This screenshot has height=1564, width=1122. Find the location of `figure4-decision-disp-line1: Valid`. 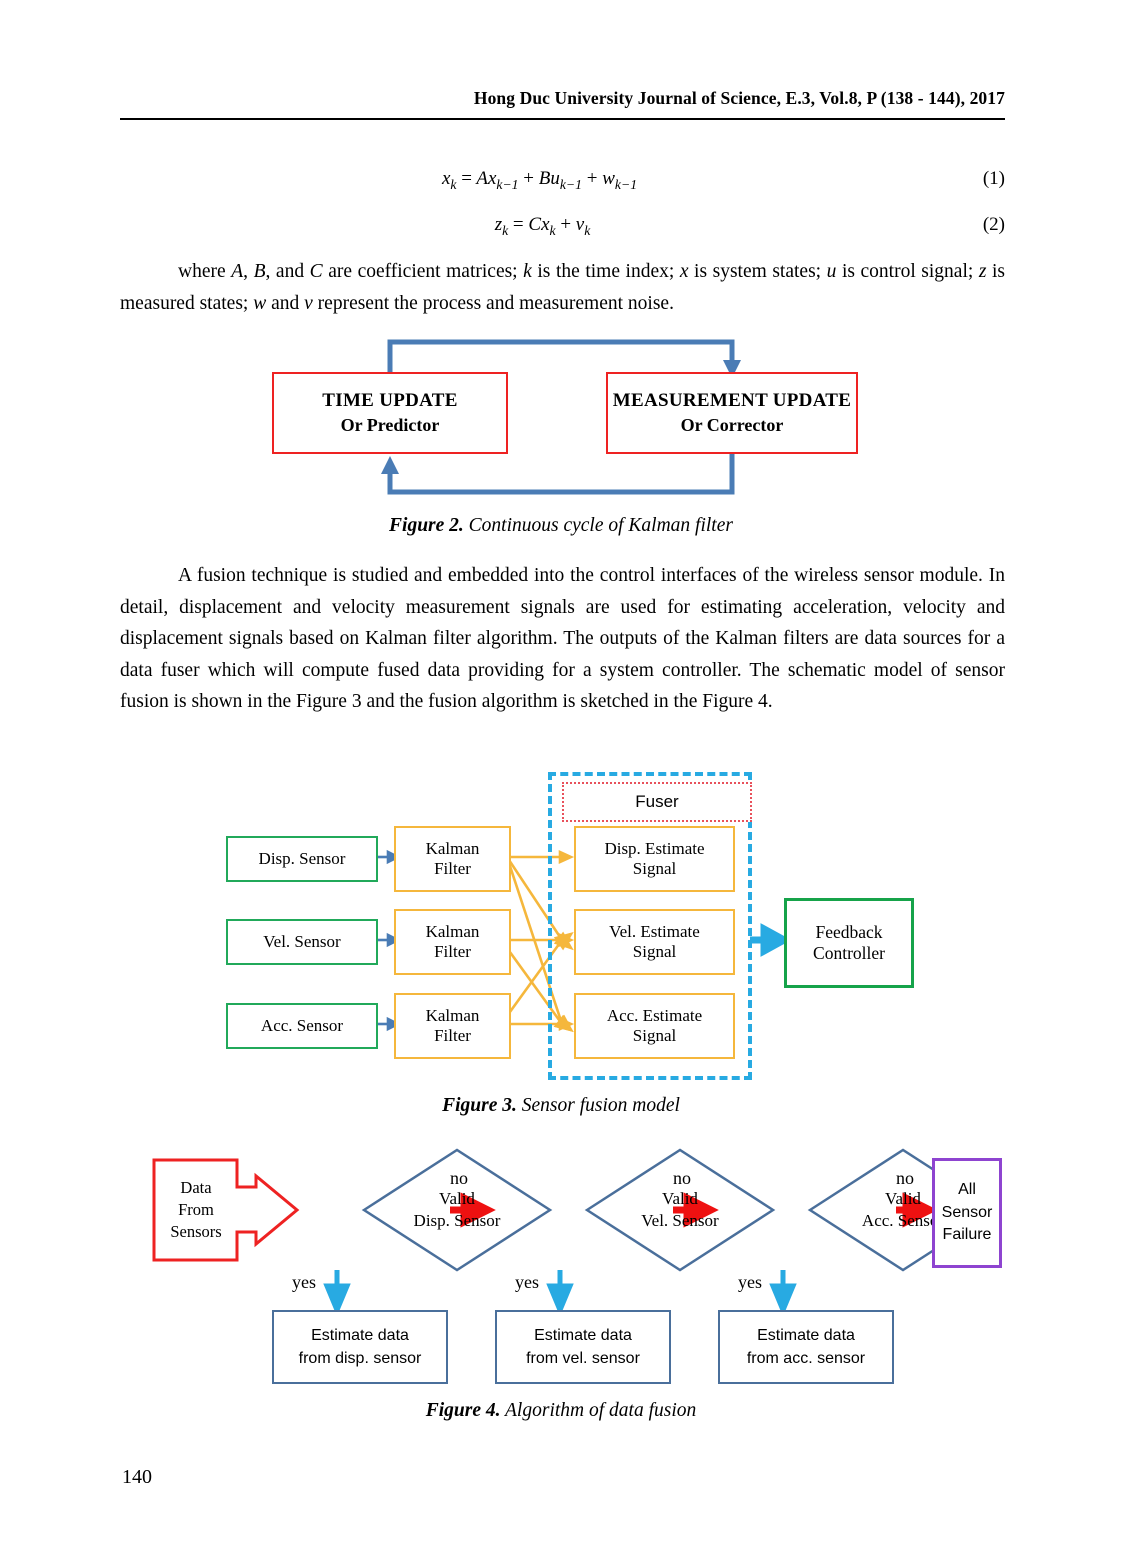

figure4-decision-disp-line1: Valid is located at coordinates (457, 1198).